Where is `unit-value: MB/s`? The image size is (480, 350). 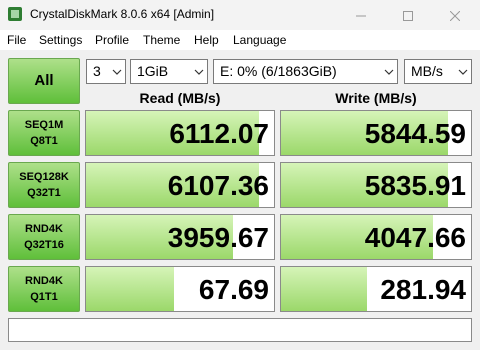 unit-value: MB/s is located at coordinates (427, 71).